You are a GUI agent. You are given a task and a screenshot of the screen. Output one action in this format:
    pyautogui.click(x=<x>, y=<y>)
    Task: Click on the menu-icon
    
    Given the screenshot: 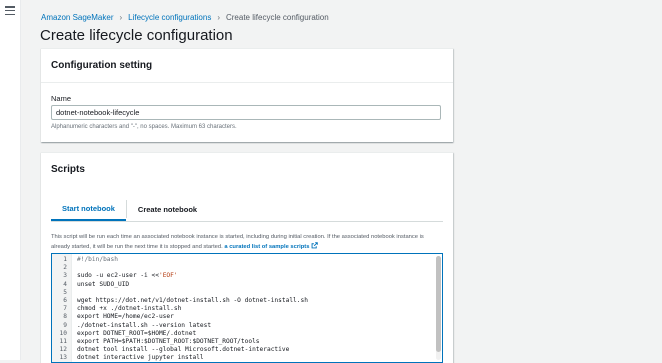 What is the action you would take?
    pyautogui.click(x=10, y=10)
    